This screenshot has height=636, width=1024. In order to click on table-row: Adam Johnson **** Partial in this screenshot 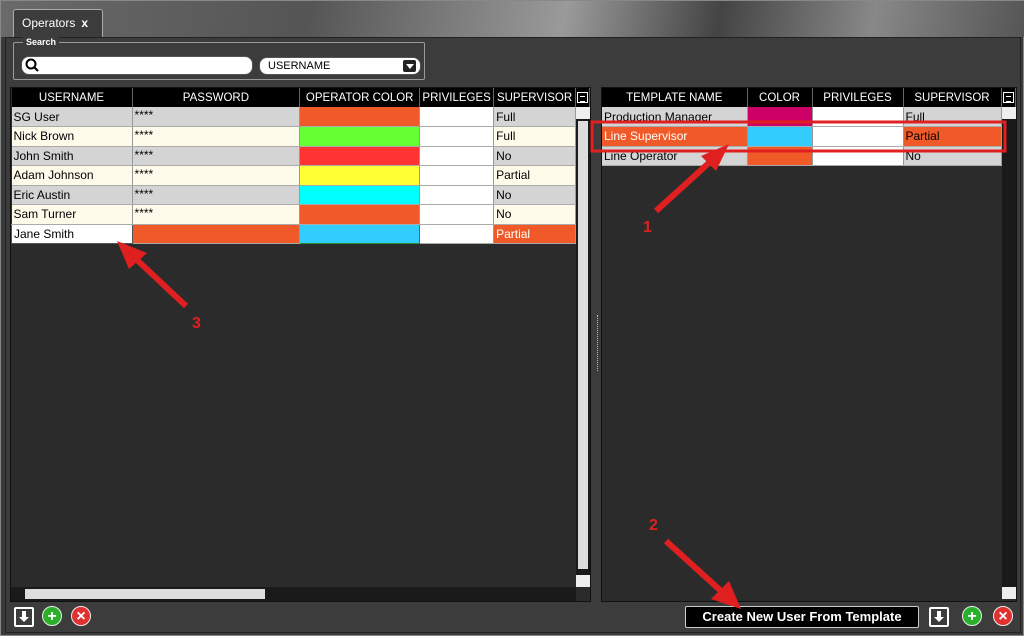, I will do `click(300, 175)`.